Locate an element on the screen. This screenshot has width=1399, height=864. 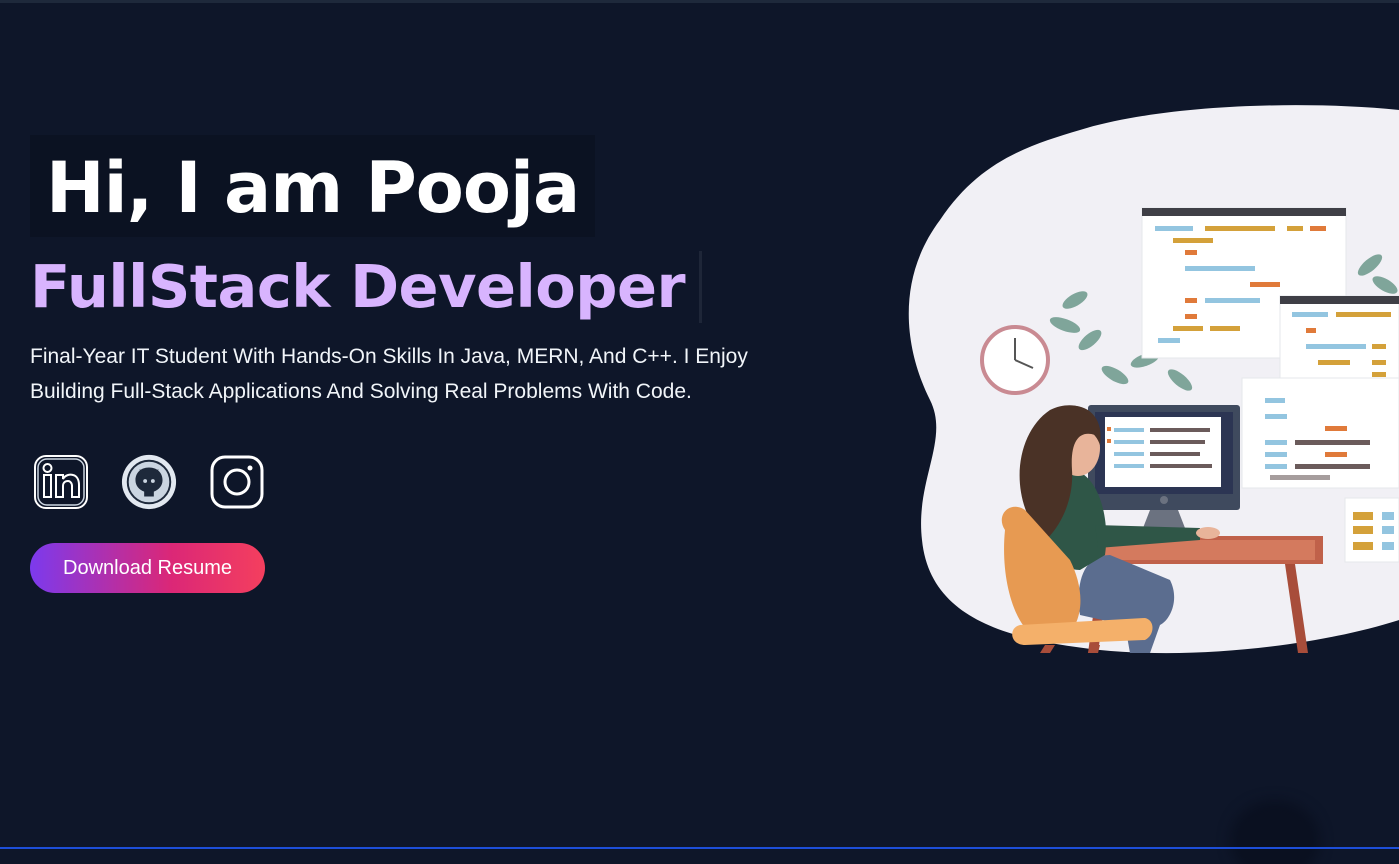
decorative-blob is located at coordinates (1275, 832).